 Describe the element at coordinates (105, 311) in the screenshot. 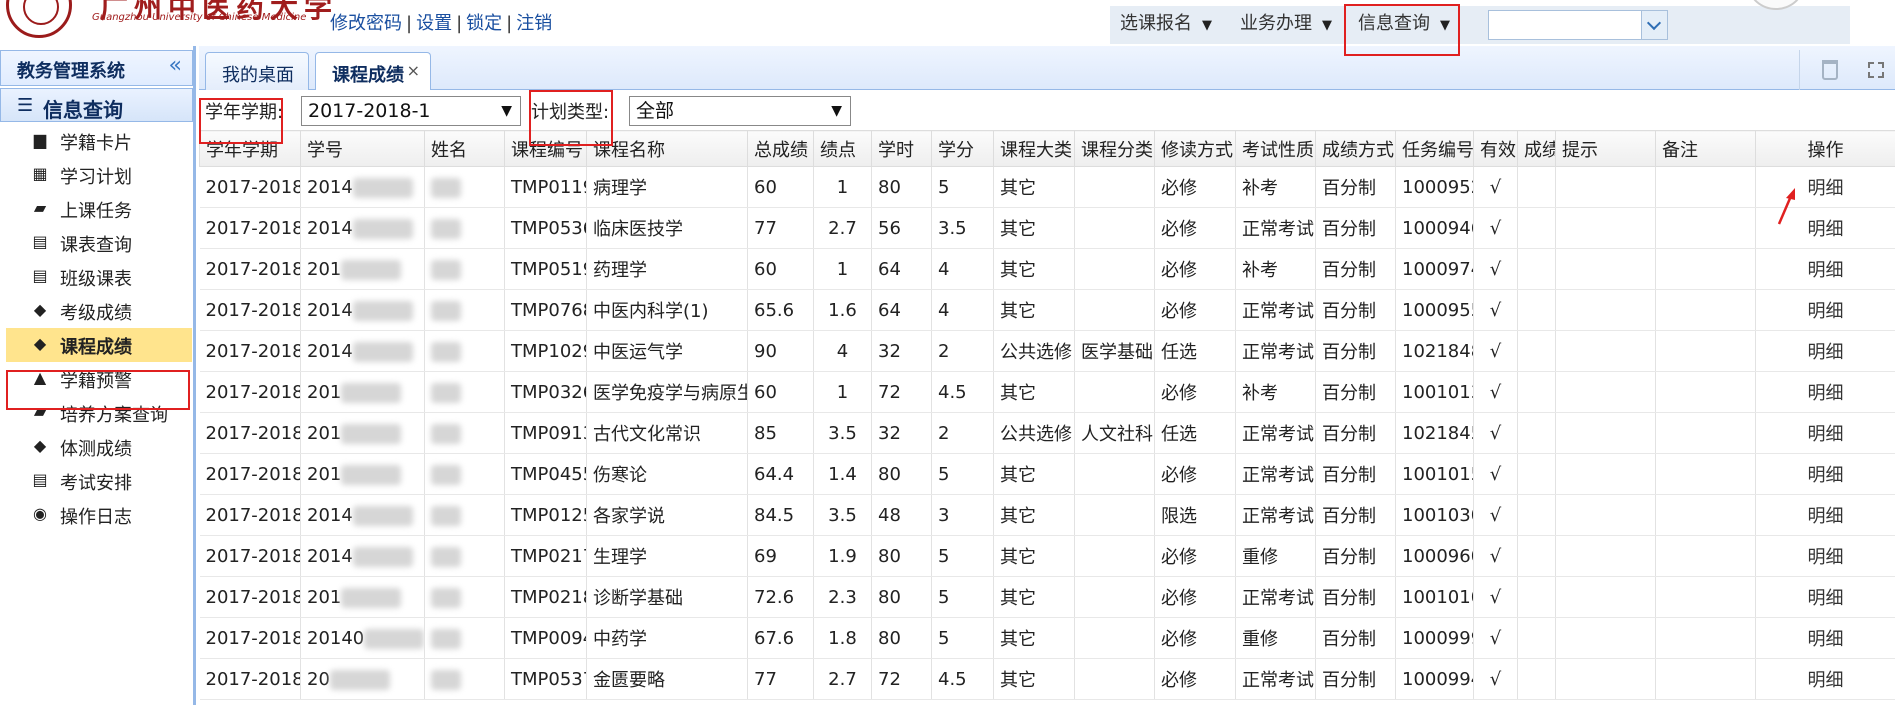

I see `sidebar-item: ◆ 考级成绩` at that location.